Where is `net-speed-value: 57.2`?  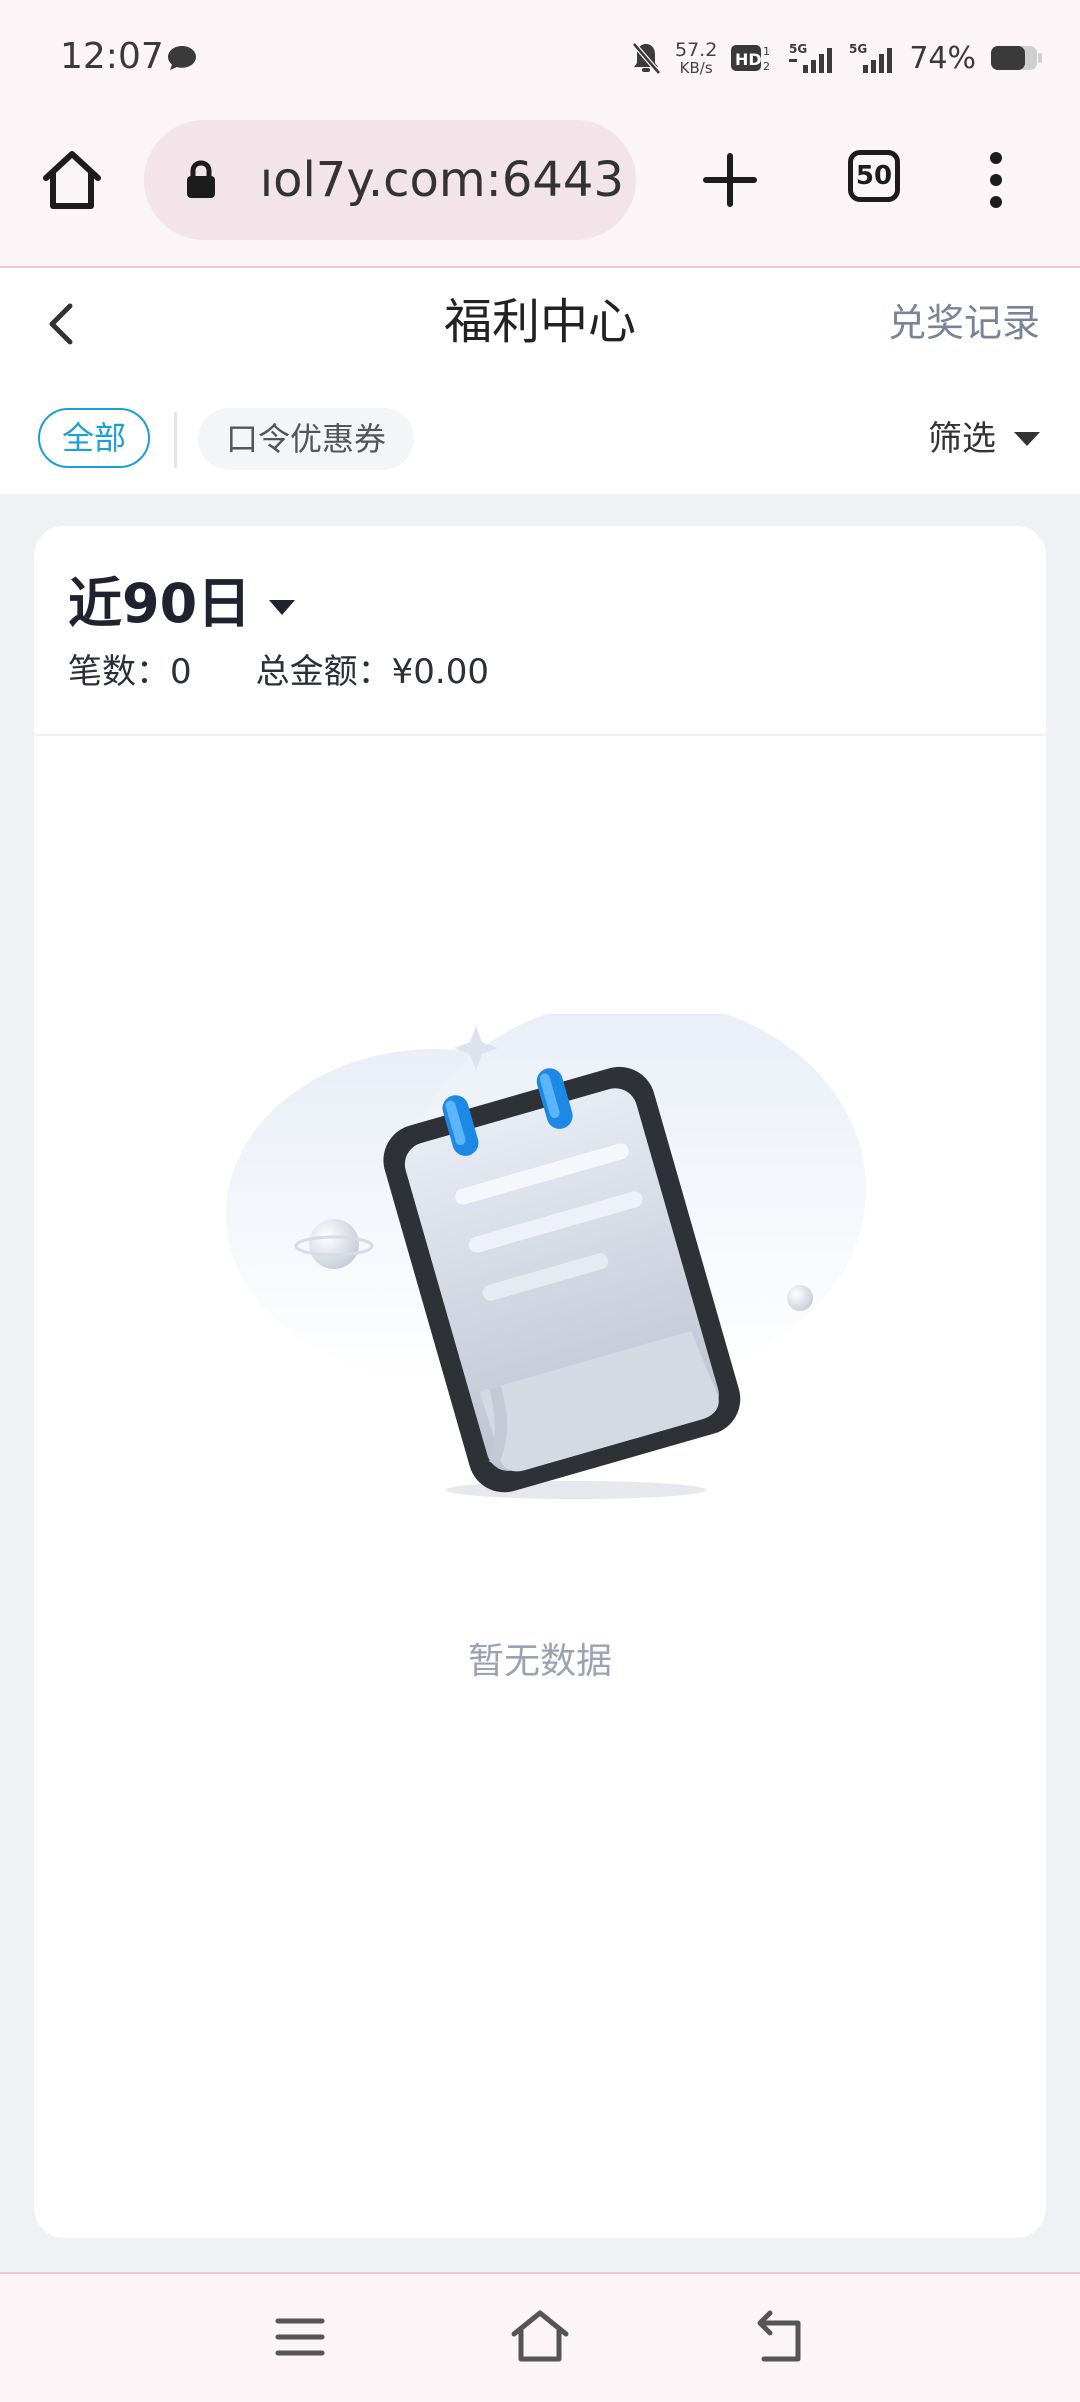 net-speed-value: 57.2 is located at coordinates (696, 50).